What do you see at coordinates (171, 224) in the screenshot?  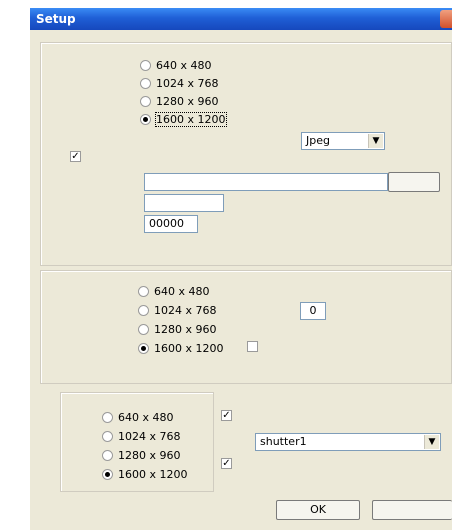 I see `counter-input: 00000` at bounding box center [171, 224].